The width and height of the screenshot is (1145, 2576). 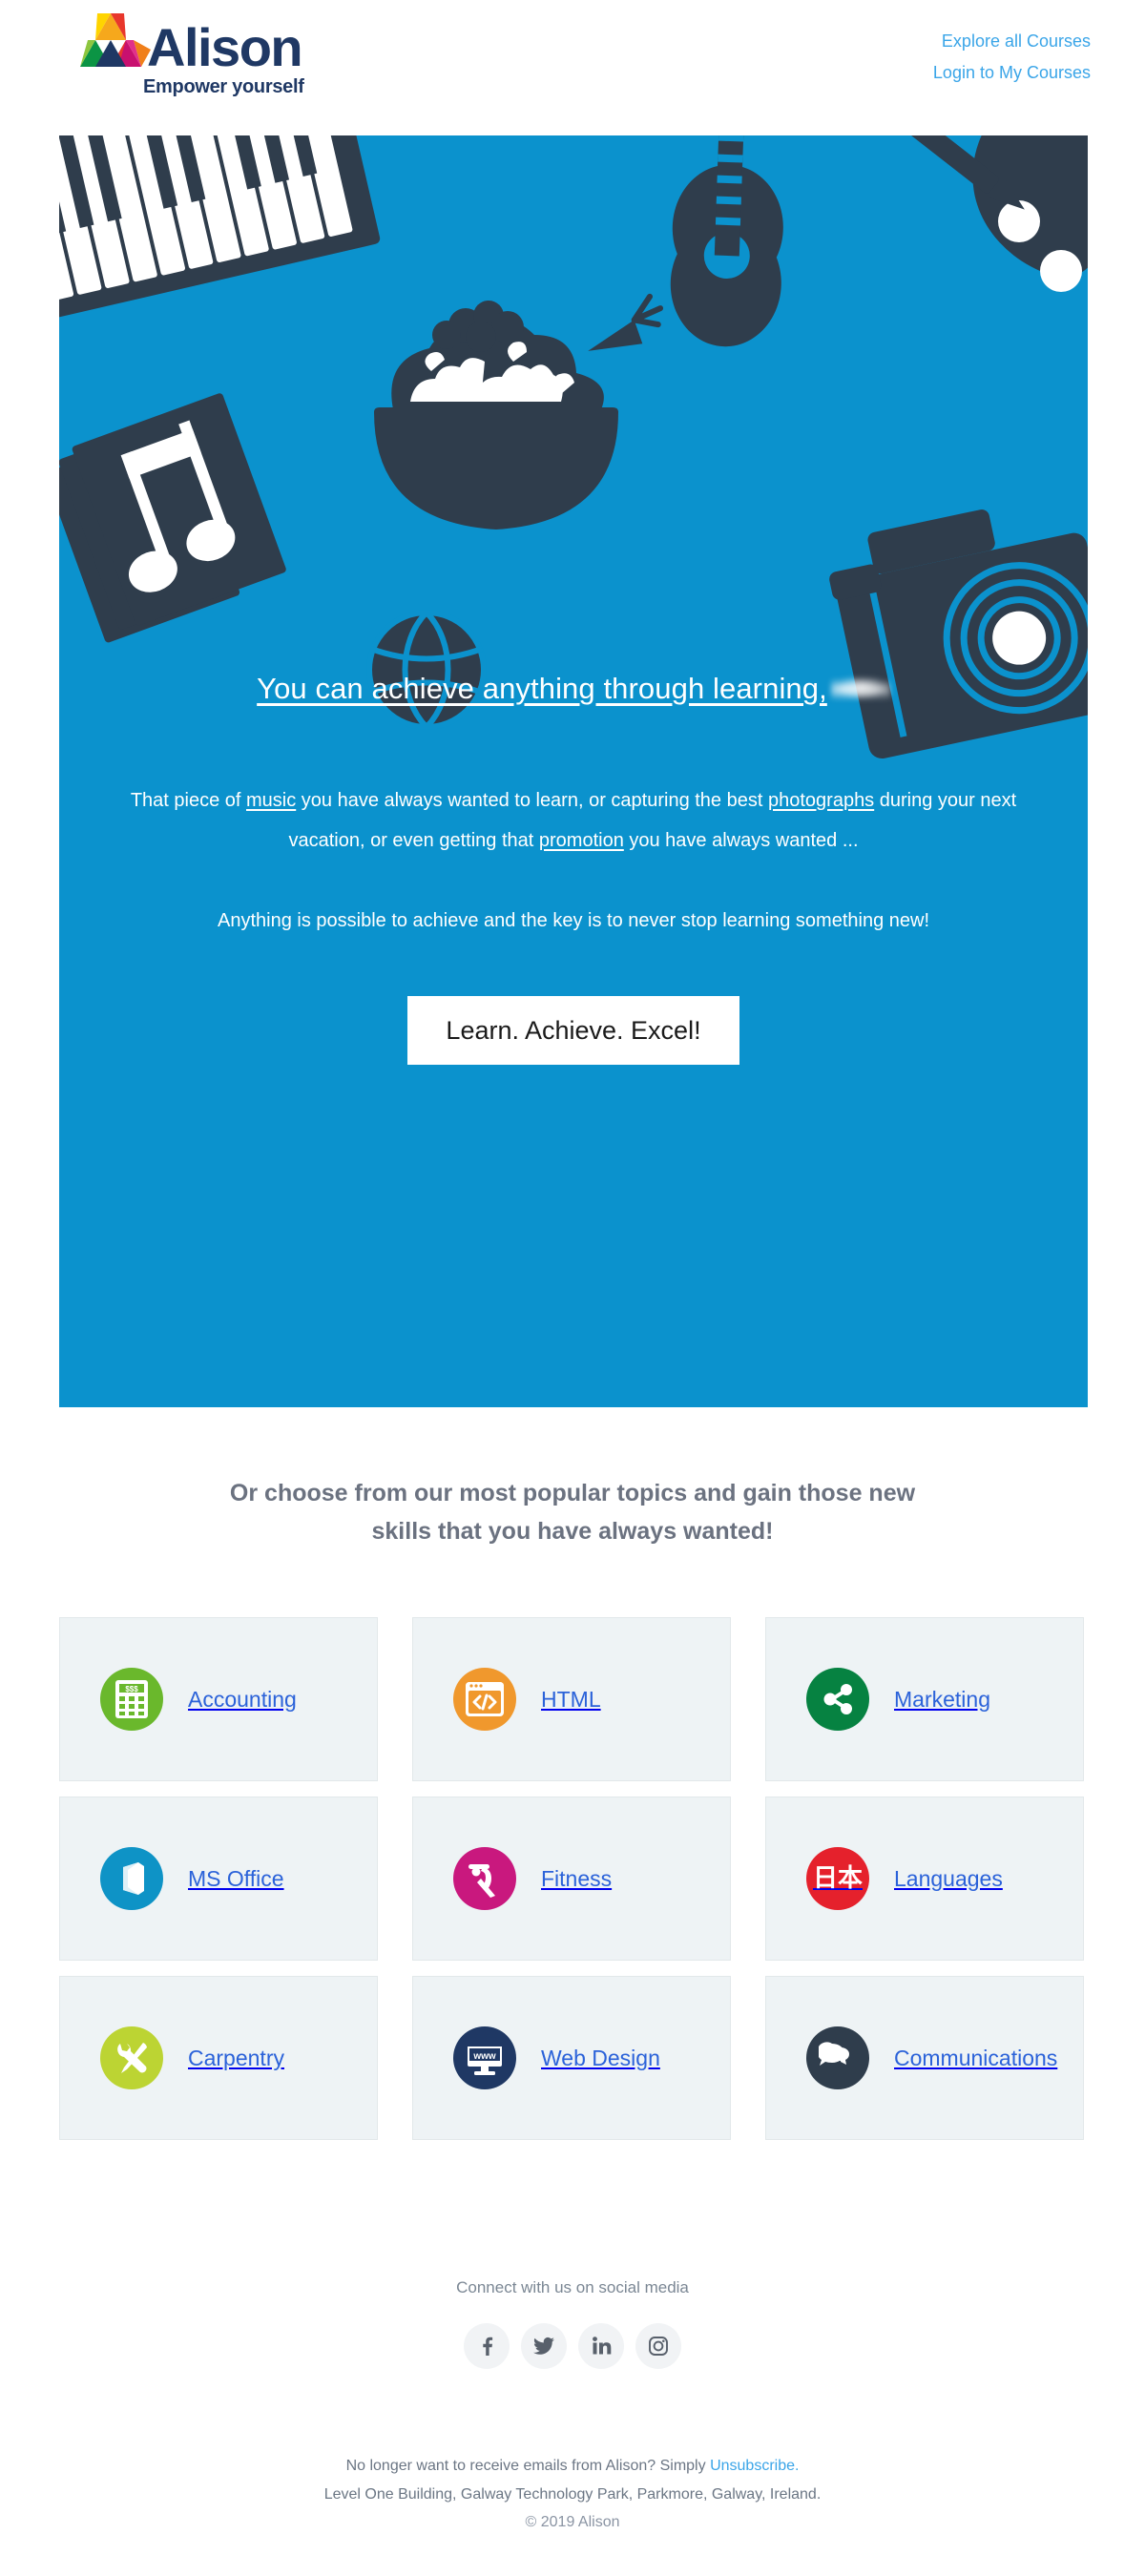 What do you see at coordinates (838, 2057) in the screenshot?
I see `speech-bubbles-icon` at bounding box center [838, 2057].